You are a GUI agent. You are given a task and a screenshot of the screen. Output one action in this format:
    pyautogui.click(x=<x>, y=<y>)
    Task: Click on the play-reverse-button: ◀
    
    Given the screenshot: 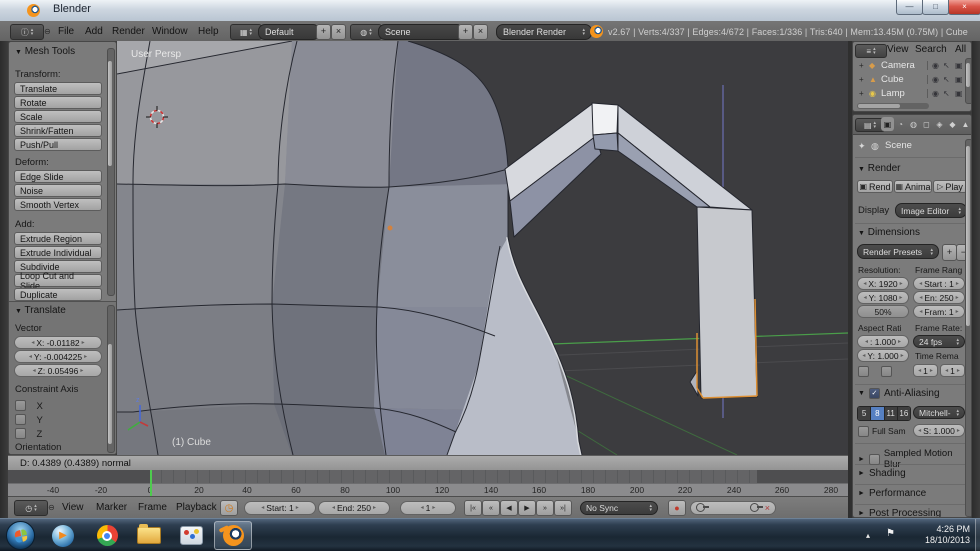 What is the action you would take?
    pyautogui.click(x=509, y=508)
    